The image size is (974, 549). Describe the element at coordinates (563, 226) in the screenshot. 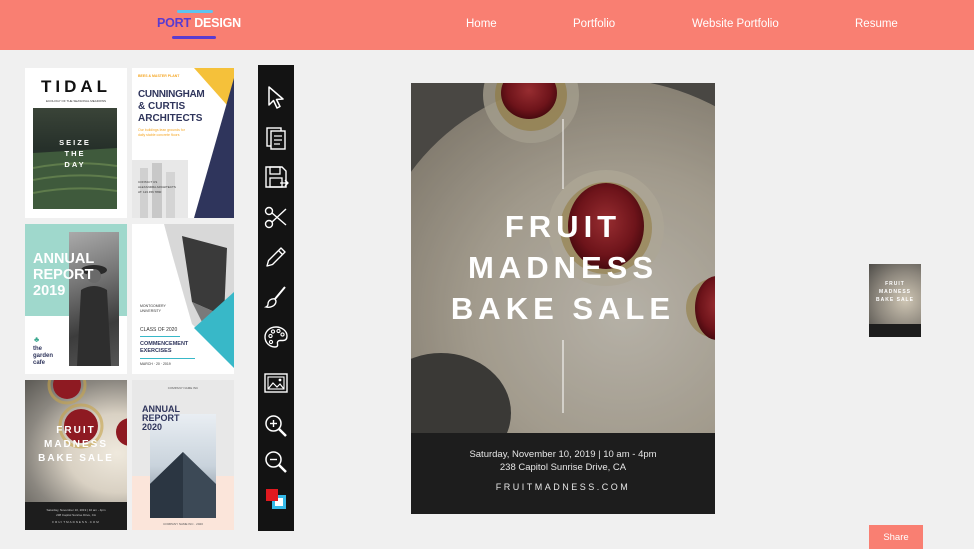

I see `poster-title-line-1: FRUIT` at that location.